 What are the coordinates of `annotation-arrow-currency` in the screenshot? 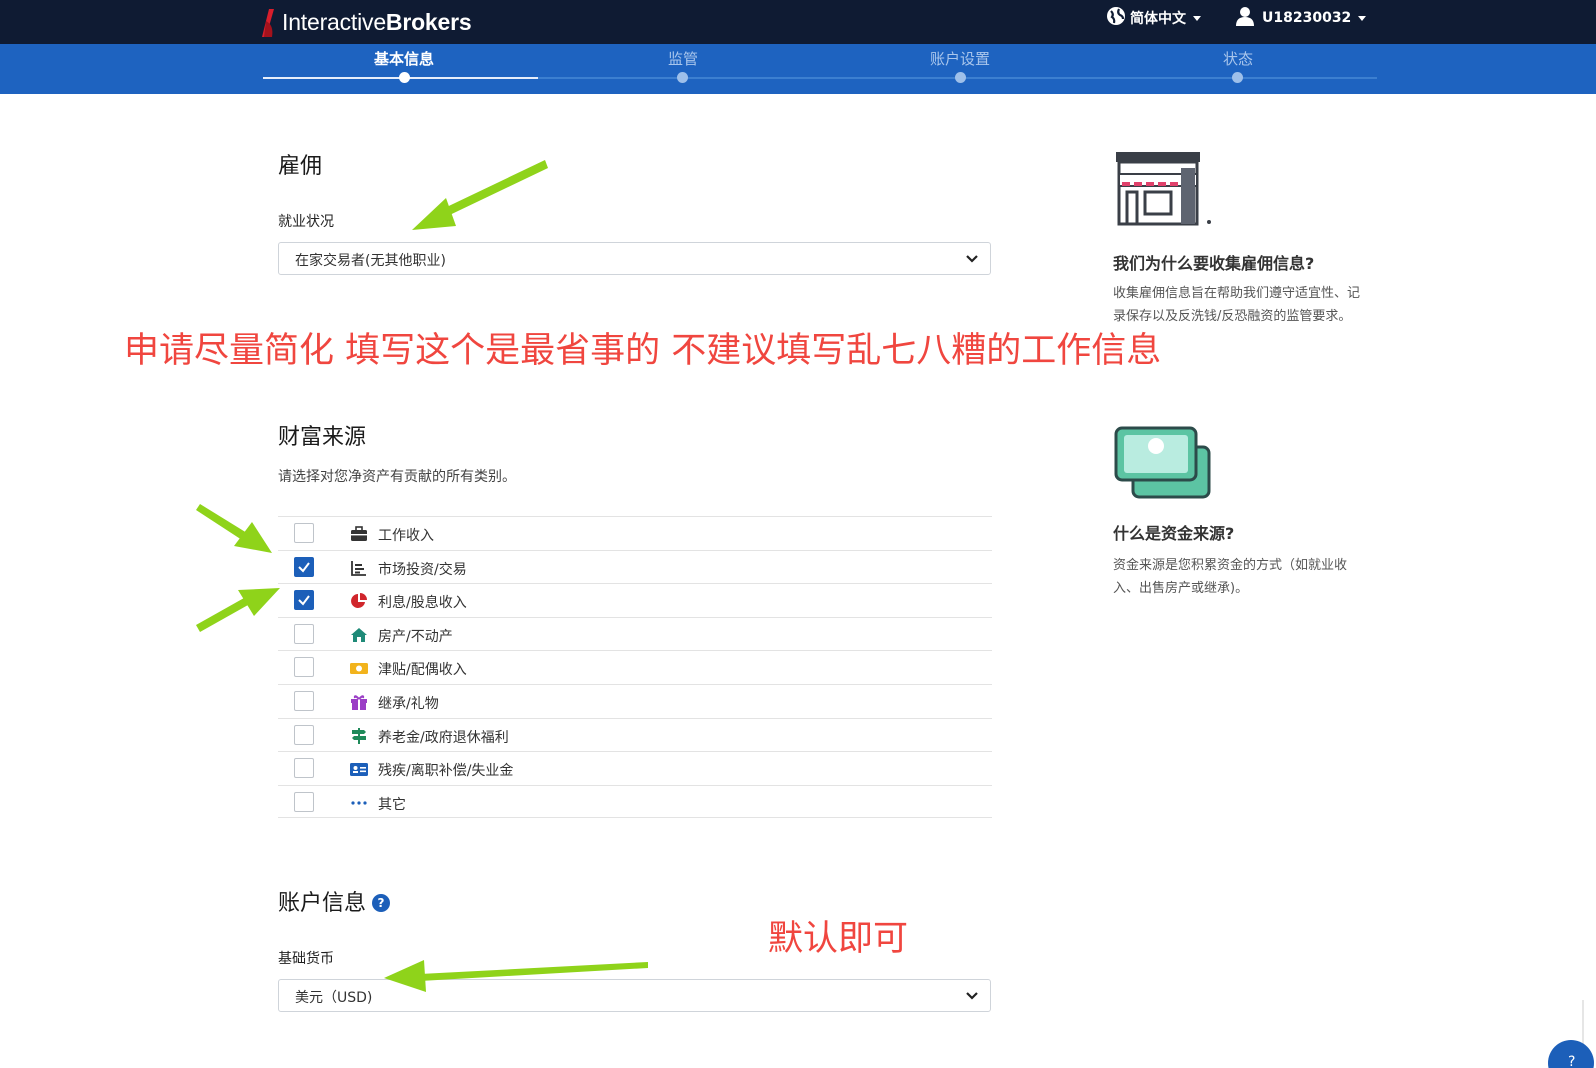 It's located at (516, 976).